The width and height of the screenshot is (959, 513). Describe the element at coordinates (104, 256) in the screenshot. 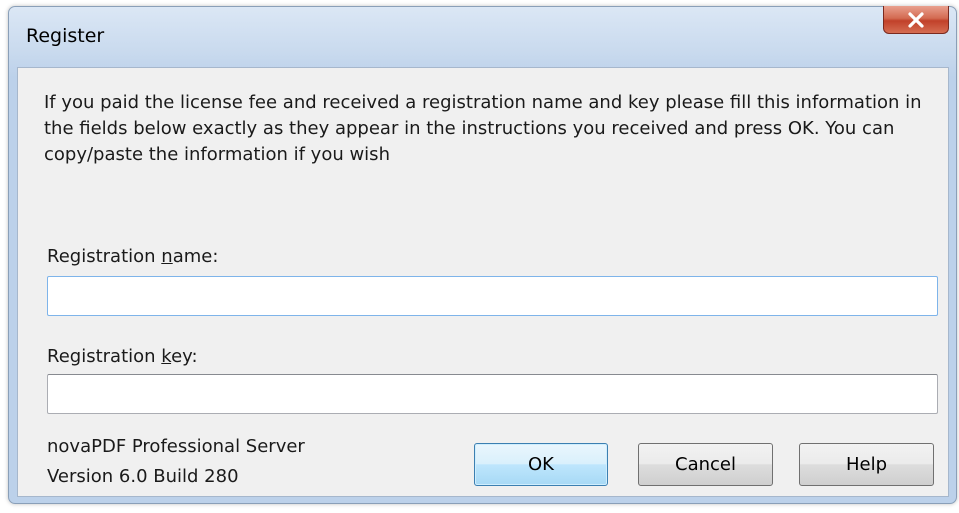

I see `registration-name-label-prefix: Registration` at that location.